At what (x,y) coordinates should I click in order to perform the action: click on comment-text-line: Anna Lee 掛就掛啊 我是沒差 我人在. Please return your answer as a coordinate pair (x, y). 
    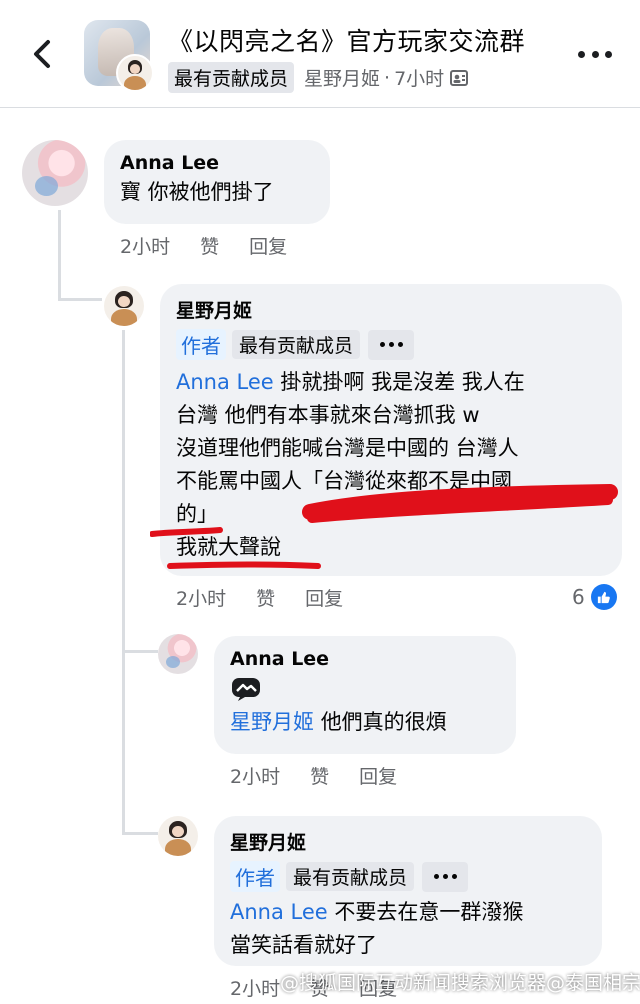
    Looking at the image, I should click on (391, 382).